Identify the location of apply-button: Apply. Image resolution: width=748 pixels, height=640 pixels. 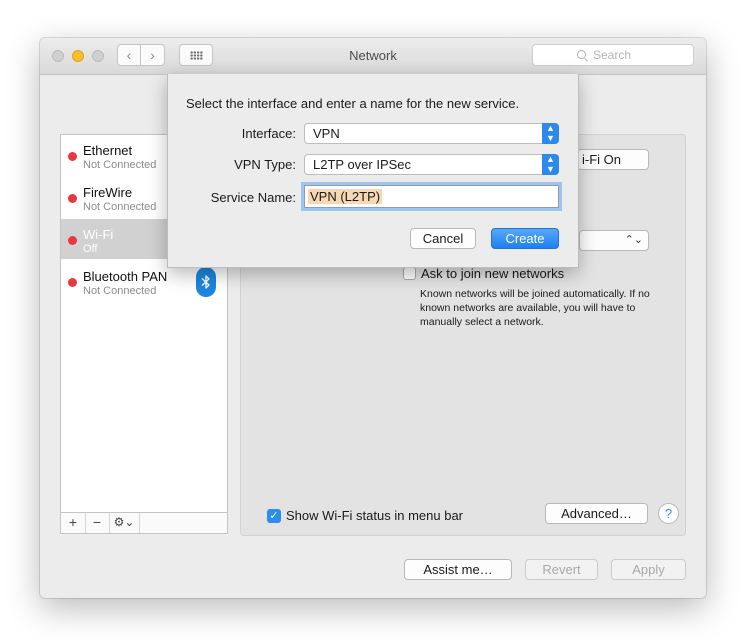
(648, 569).